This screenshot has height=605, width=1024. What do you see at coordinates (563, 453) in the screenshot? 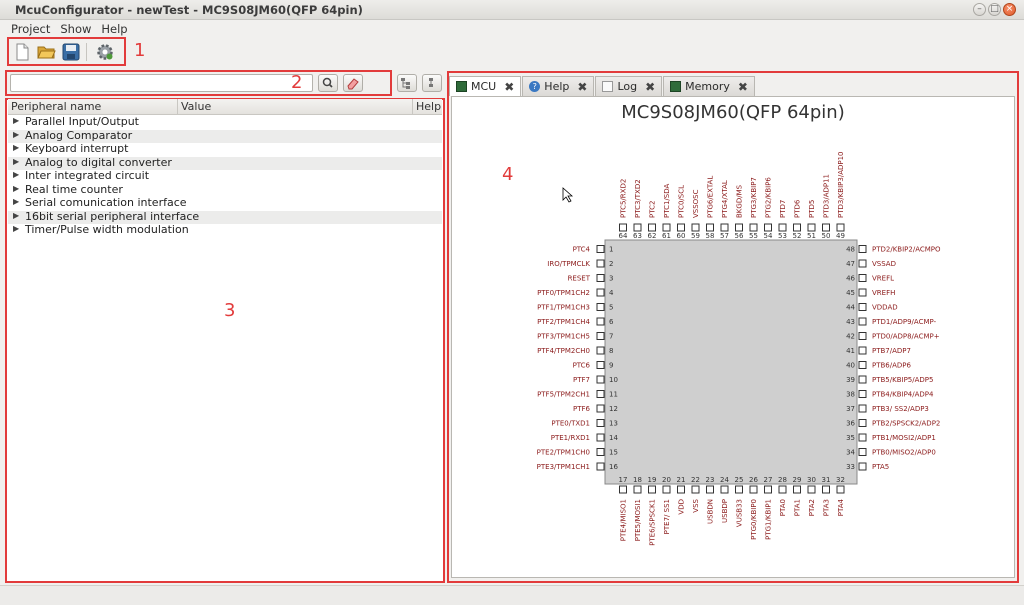
I see `pin-label: PTE2/TPM1CH0` at bounding box center [563, 453].